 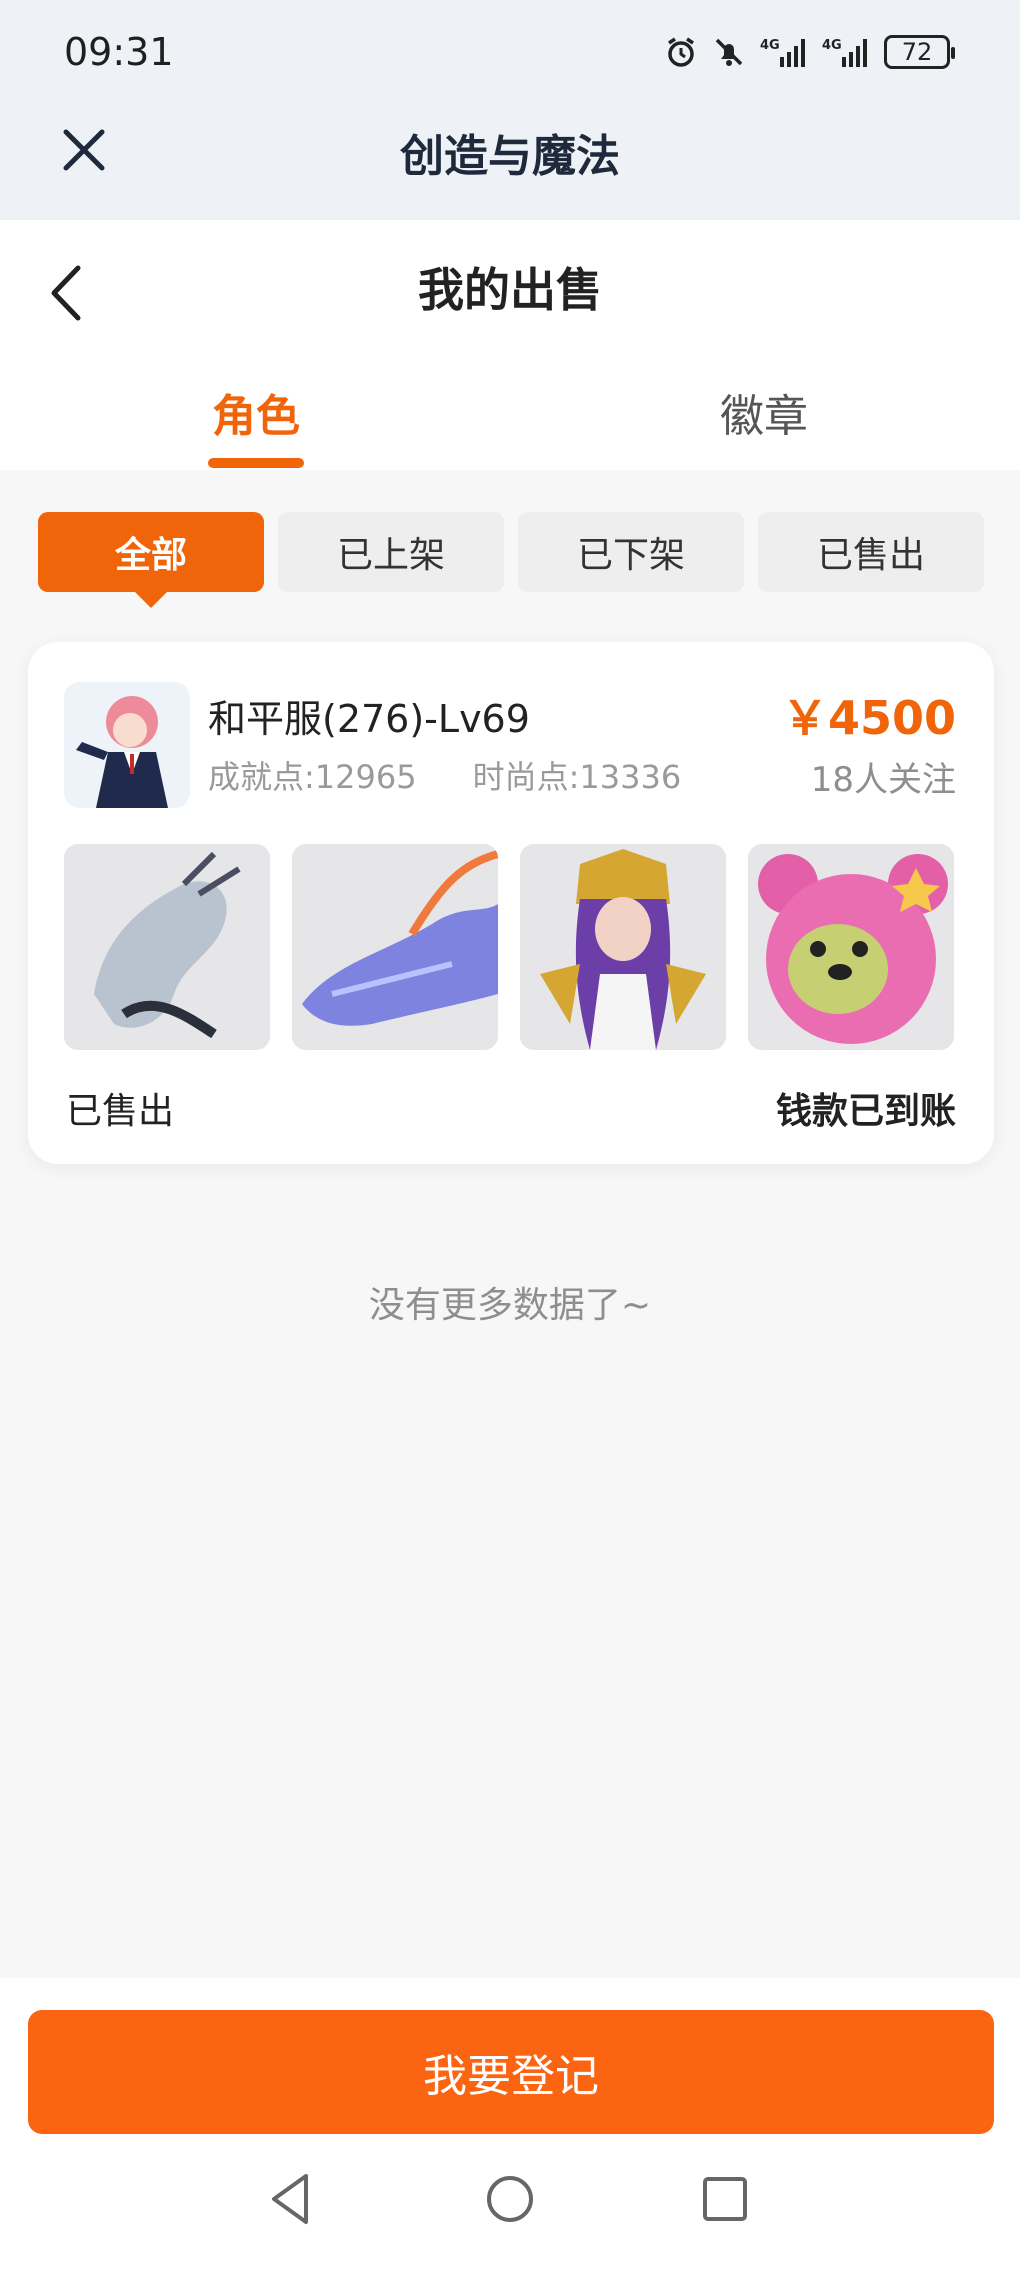 I want to click on app-bar: 创造与魔法, so click(x=510, y=165).